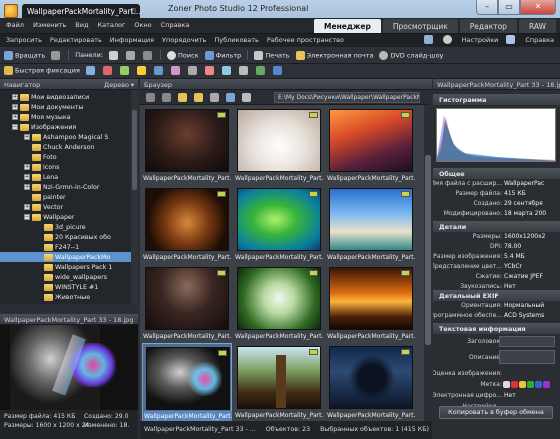 This screenshot has width=560, height=439. I want to click on tree-item: + Ashampoo Magical S, so click(65, 137).